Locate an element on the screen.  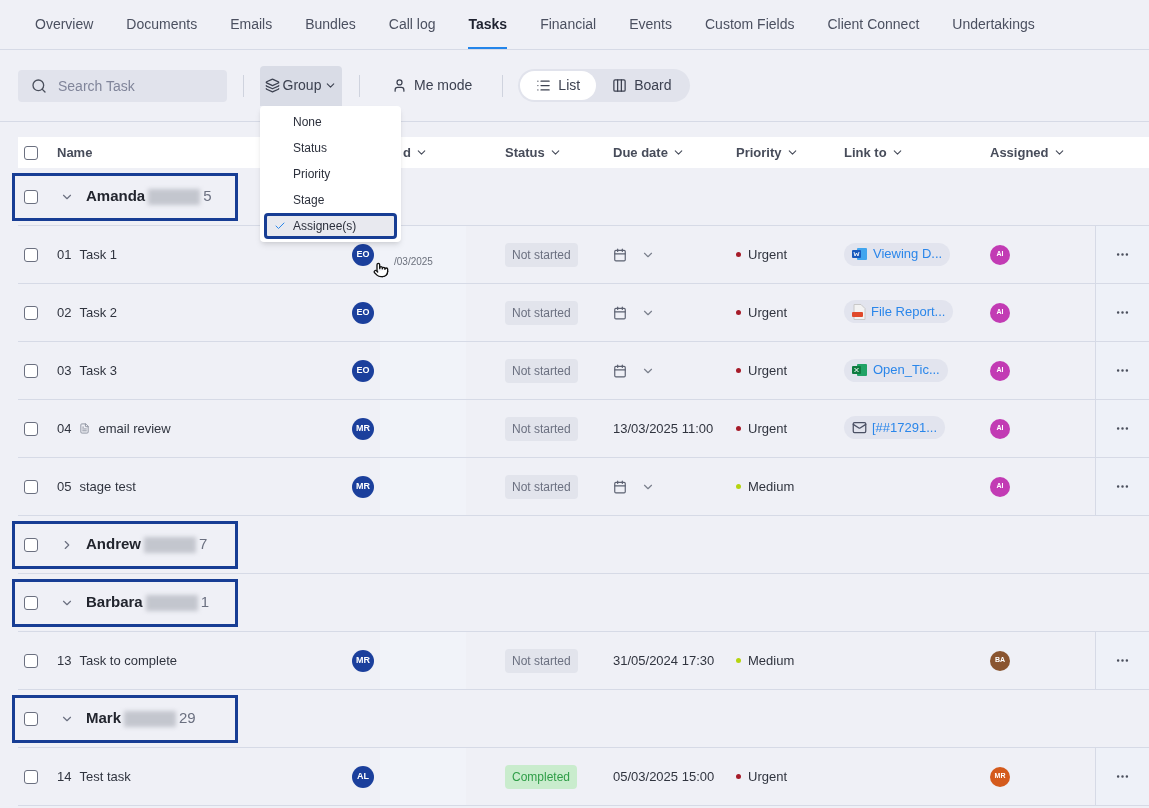
group-header: Barbara 1 is located at coordinates (125, 602).